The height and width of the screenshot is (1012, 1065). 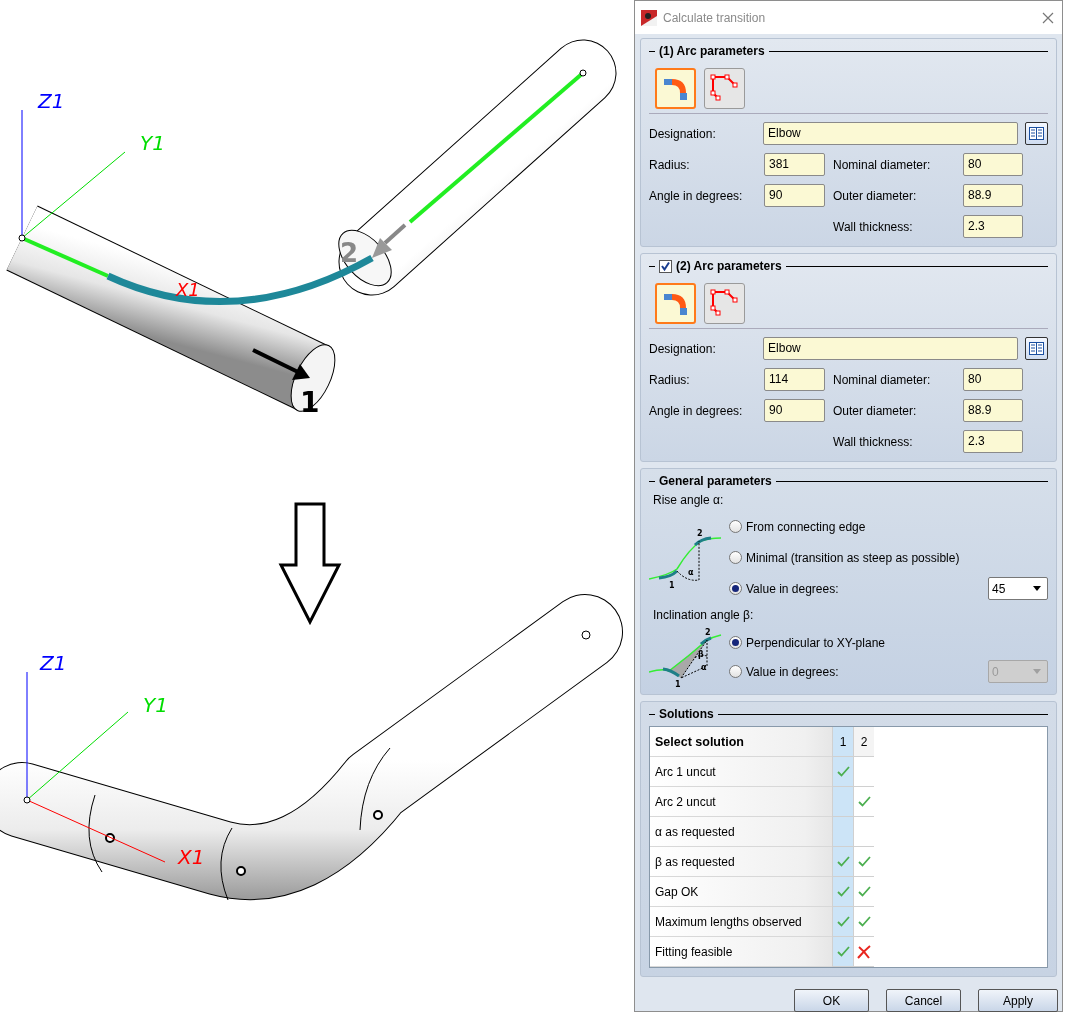 What do you see at coordinates (741, 802) in the screenshot?
I see `row-header: Arc 2 uncut` at bounding box center [741, 802].